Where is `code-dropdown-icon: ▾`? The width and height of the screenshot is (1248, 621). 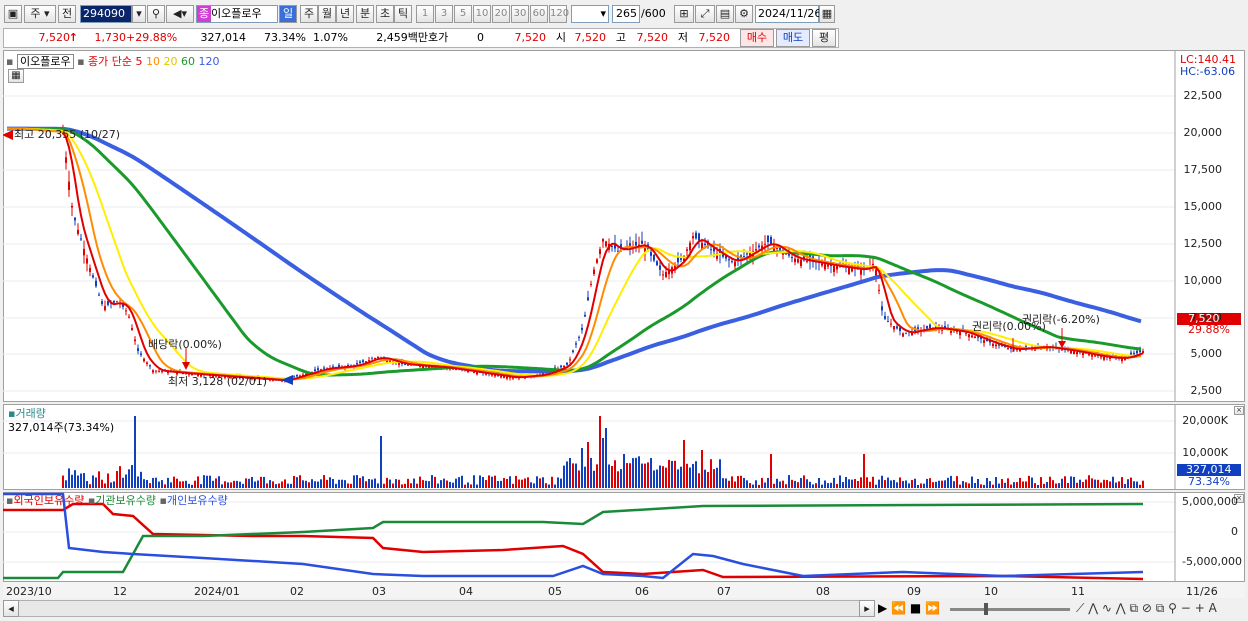 code-dropdown-icon: ▾ is located at coordinates (139, 14).